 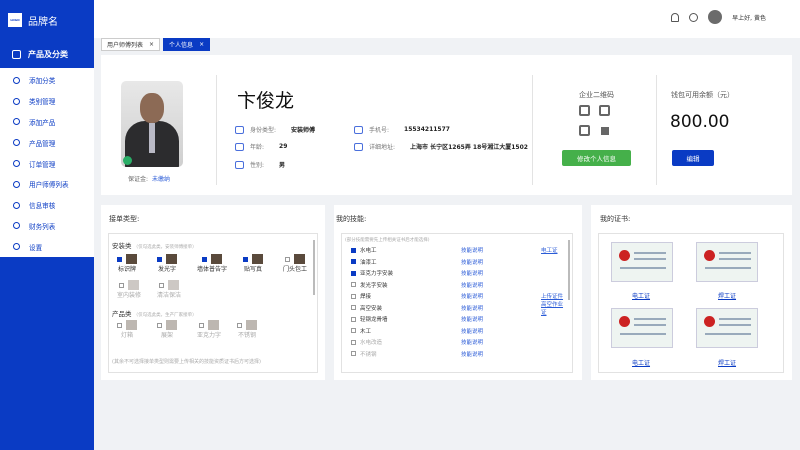 I want to click on tab-personal-info: 个人信息 ×, so click(x=187, y=44).